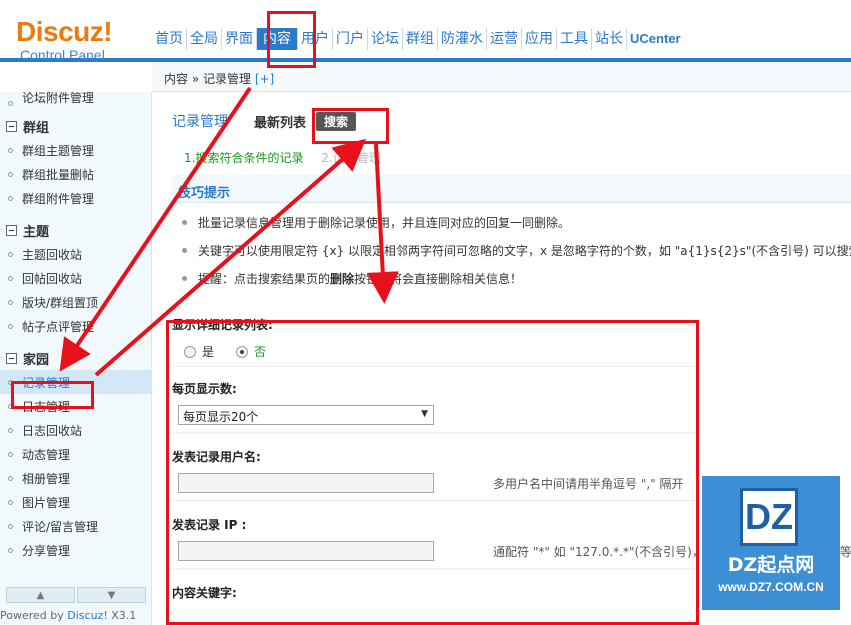 The image size is (851, 625). What do you see at coordinates (515, 227) in the screenshot?
I see `tip-item: 批量记录信息管理用于删除记录使用，并且连同对应的回复一同删除。` at bounding box center [515, 227].